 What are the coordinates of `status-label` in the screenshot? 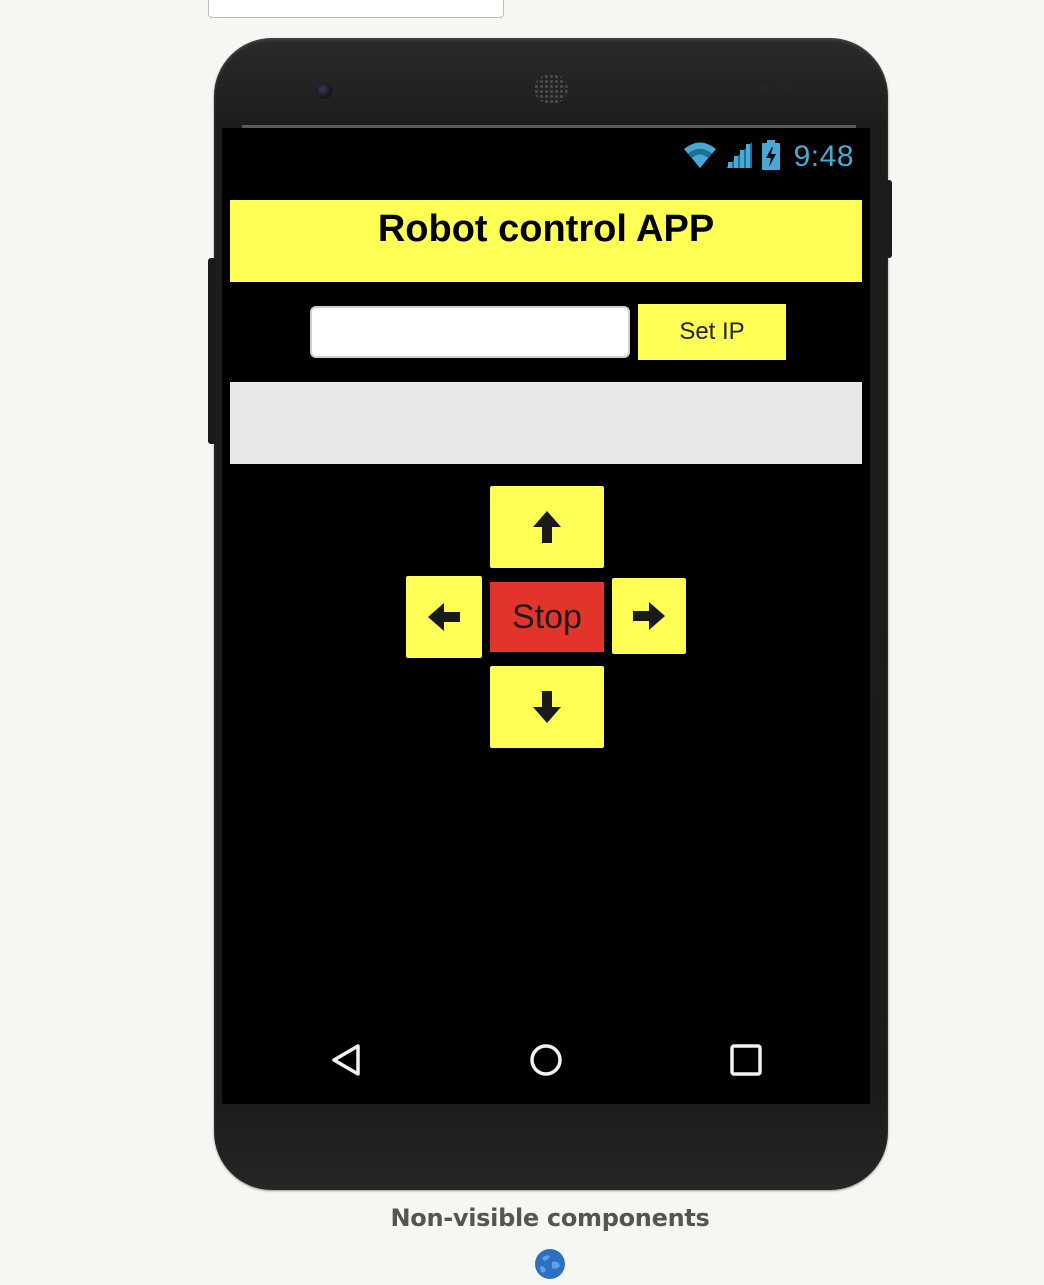 It's located at (546, 423).